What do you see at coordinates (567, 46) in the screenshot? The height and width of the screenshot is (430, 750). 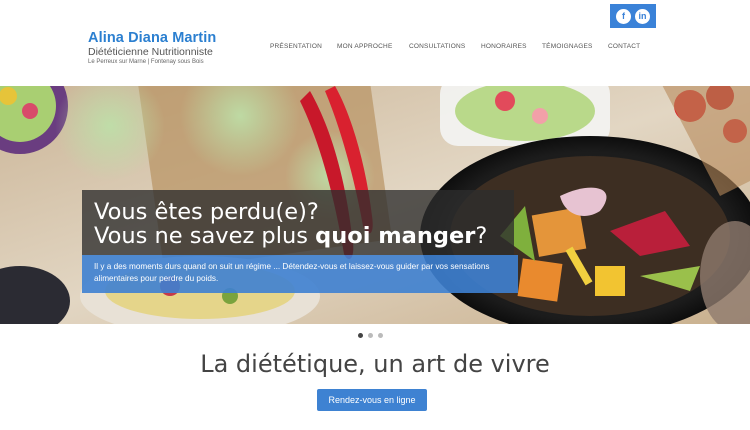 I see `nav-item-temoignages: TÉMOIGNAGES` at bounding box center [567, 46].